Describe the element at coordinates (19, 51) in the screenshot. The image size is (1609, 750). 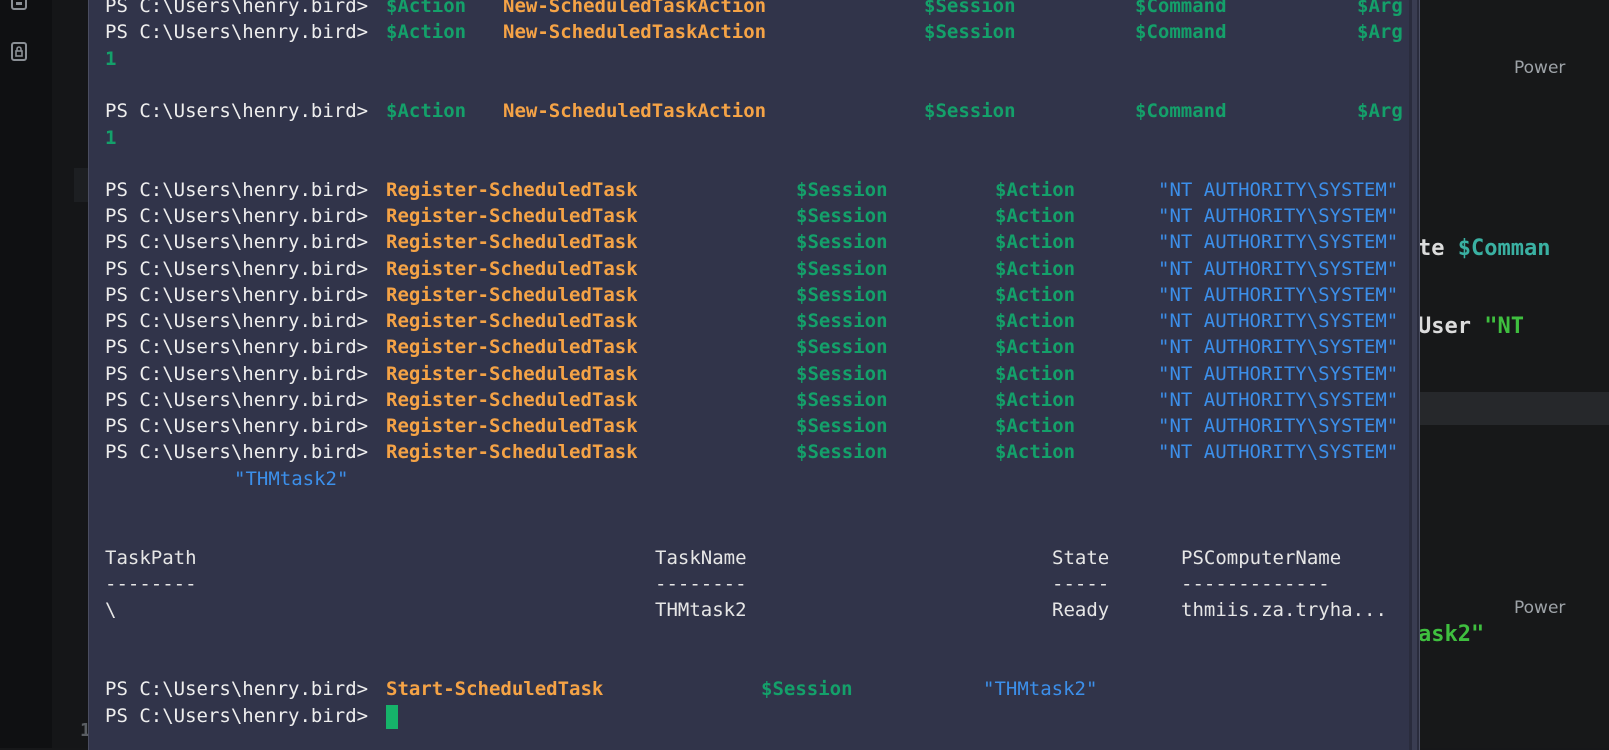
I see `lock-icon` at that location.